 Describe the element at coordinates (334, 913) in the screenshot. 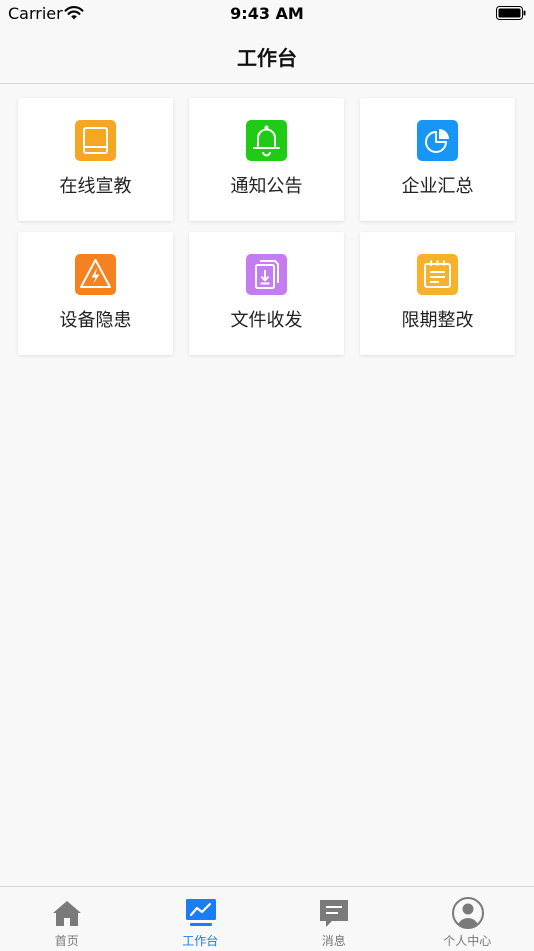

I see `message-icon` at that location.